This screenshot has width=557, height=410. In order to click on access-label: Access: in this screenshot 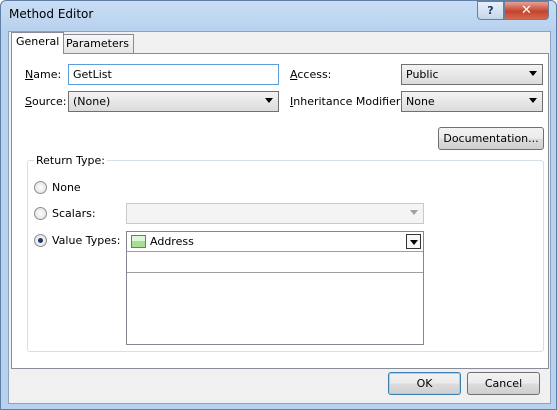, I will do `click(311, 74)`.